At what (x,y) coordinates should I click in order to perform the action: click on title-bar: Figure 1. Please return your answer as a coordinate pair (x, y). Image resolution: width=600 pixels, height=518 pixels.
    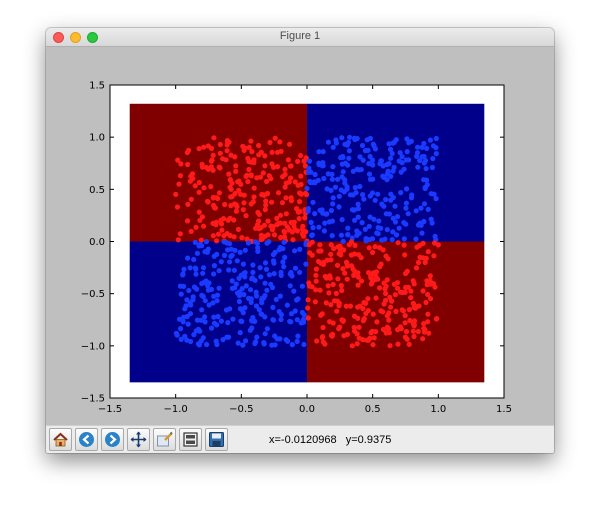
    Looking at the image, I should click on (300, 37).